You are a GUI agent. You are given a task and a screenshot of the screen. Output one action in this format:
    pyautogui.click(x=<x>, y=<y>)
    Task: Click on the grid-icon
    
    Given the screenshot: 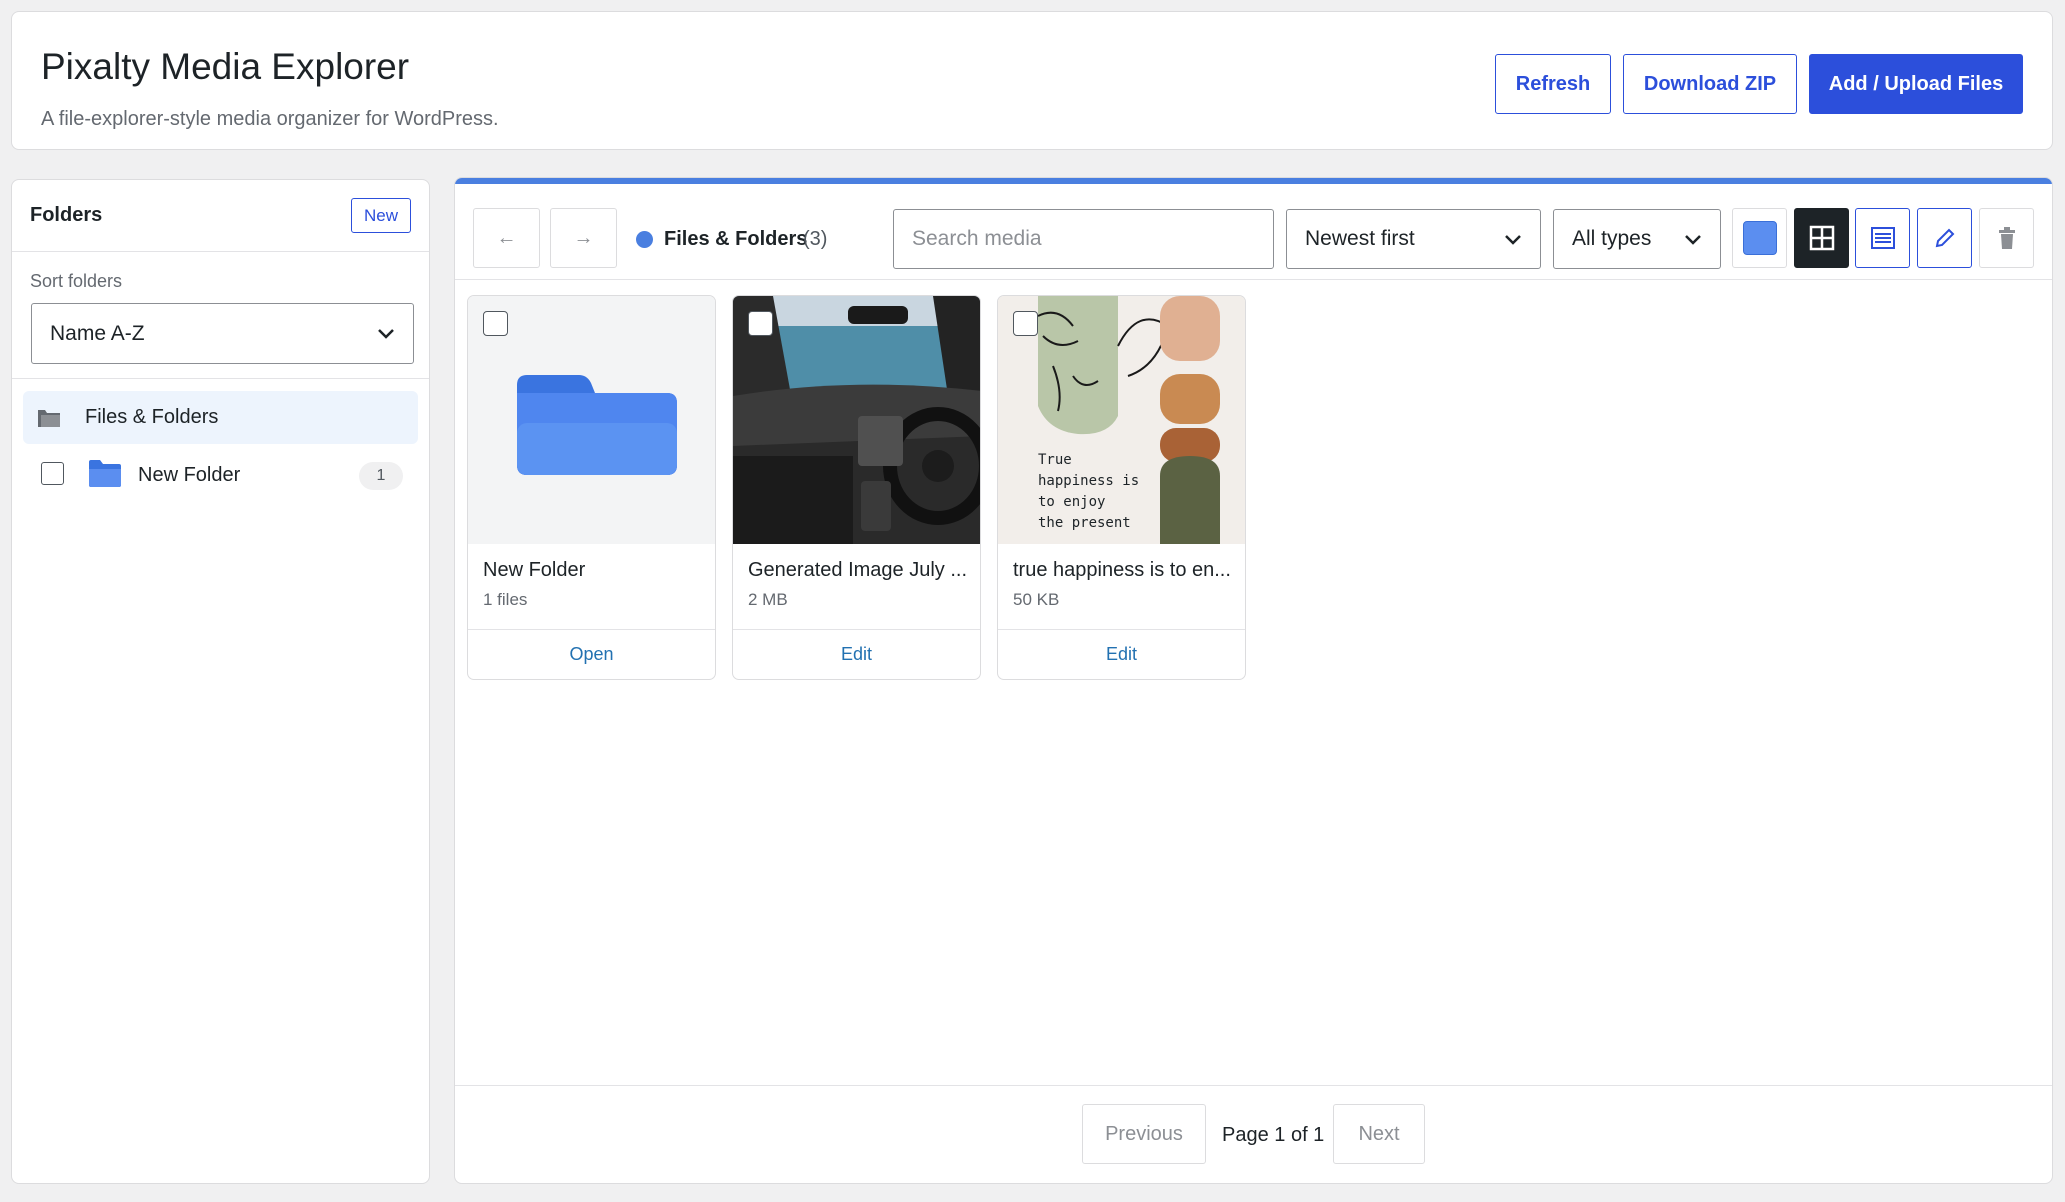 What is the action you would take?
    pyautogui.click(x=1821, y=238)
    